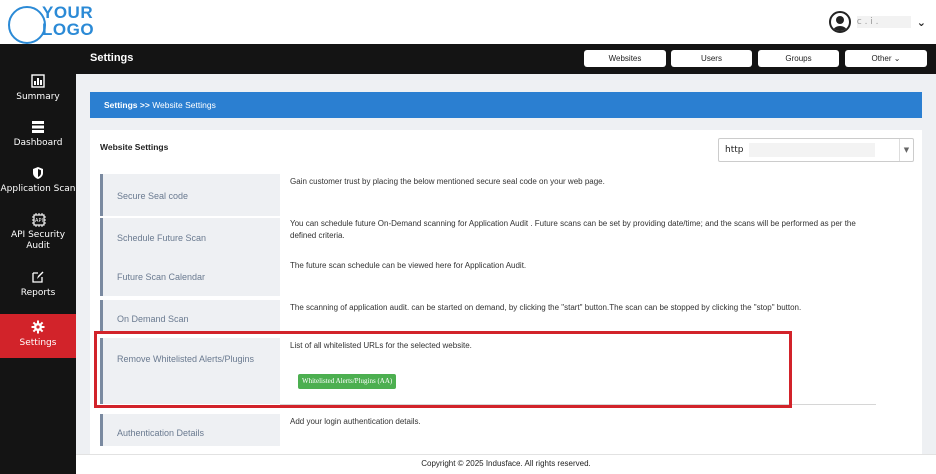 The height and width of the screenshot is (474, 936). What do you see at coordinates (921, 22) in the screenshot?
I see `chevron-down-icon: ⌄` at bounding box center [921, 22].